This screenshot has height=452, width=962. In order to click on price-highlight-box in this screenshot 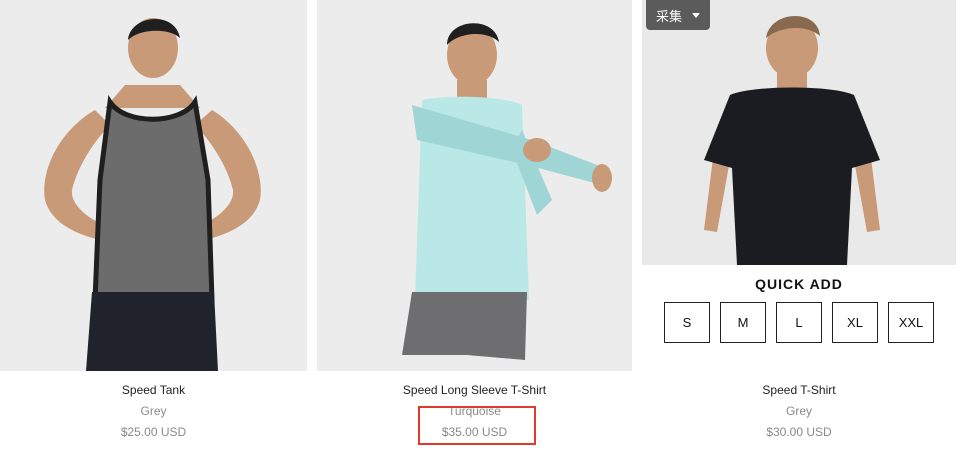, I will do `click(477, 425)`.